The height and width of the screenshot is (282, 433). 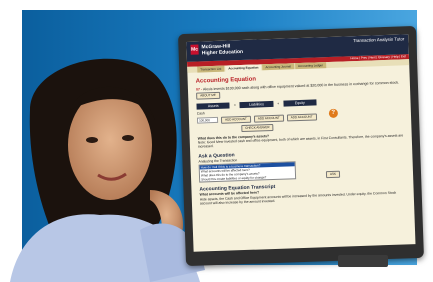 What do you see at coordinates (199, 89) in the screenshot?
I see `transaction-number: 07 -` at bounding box center [199, 89].